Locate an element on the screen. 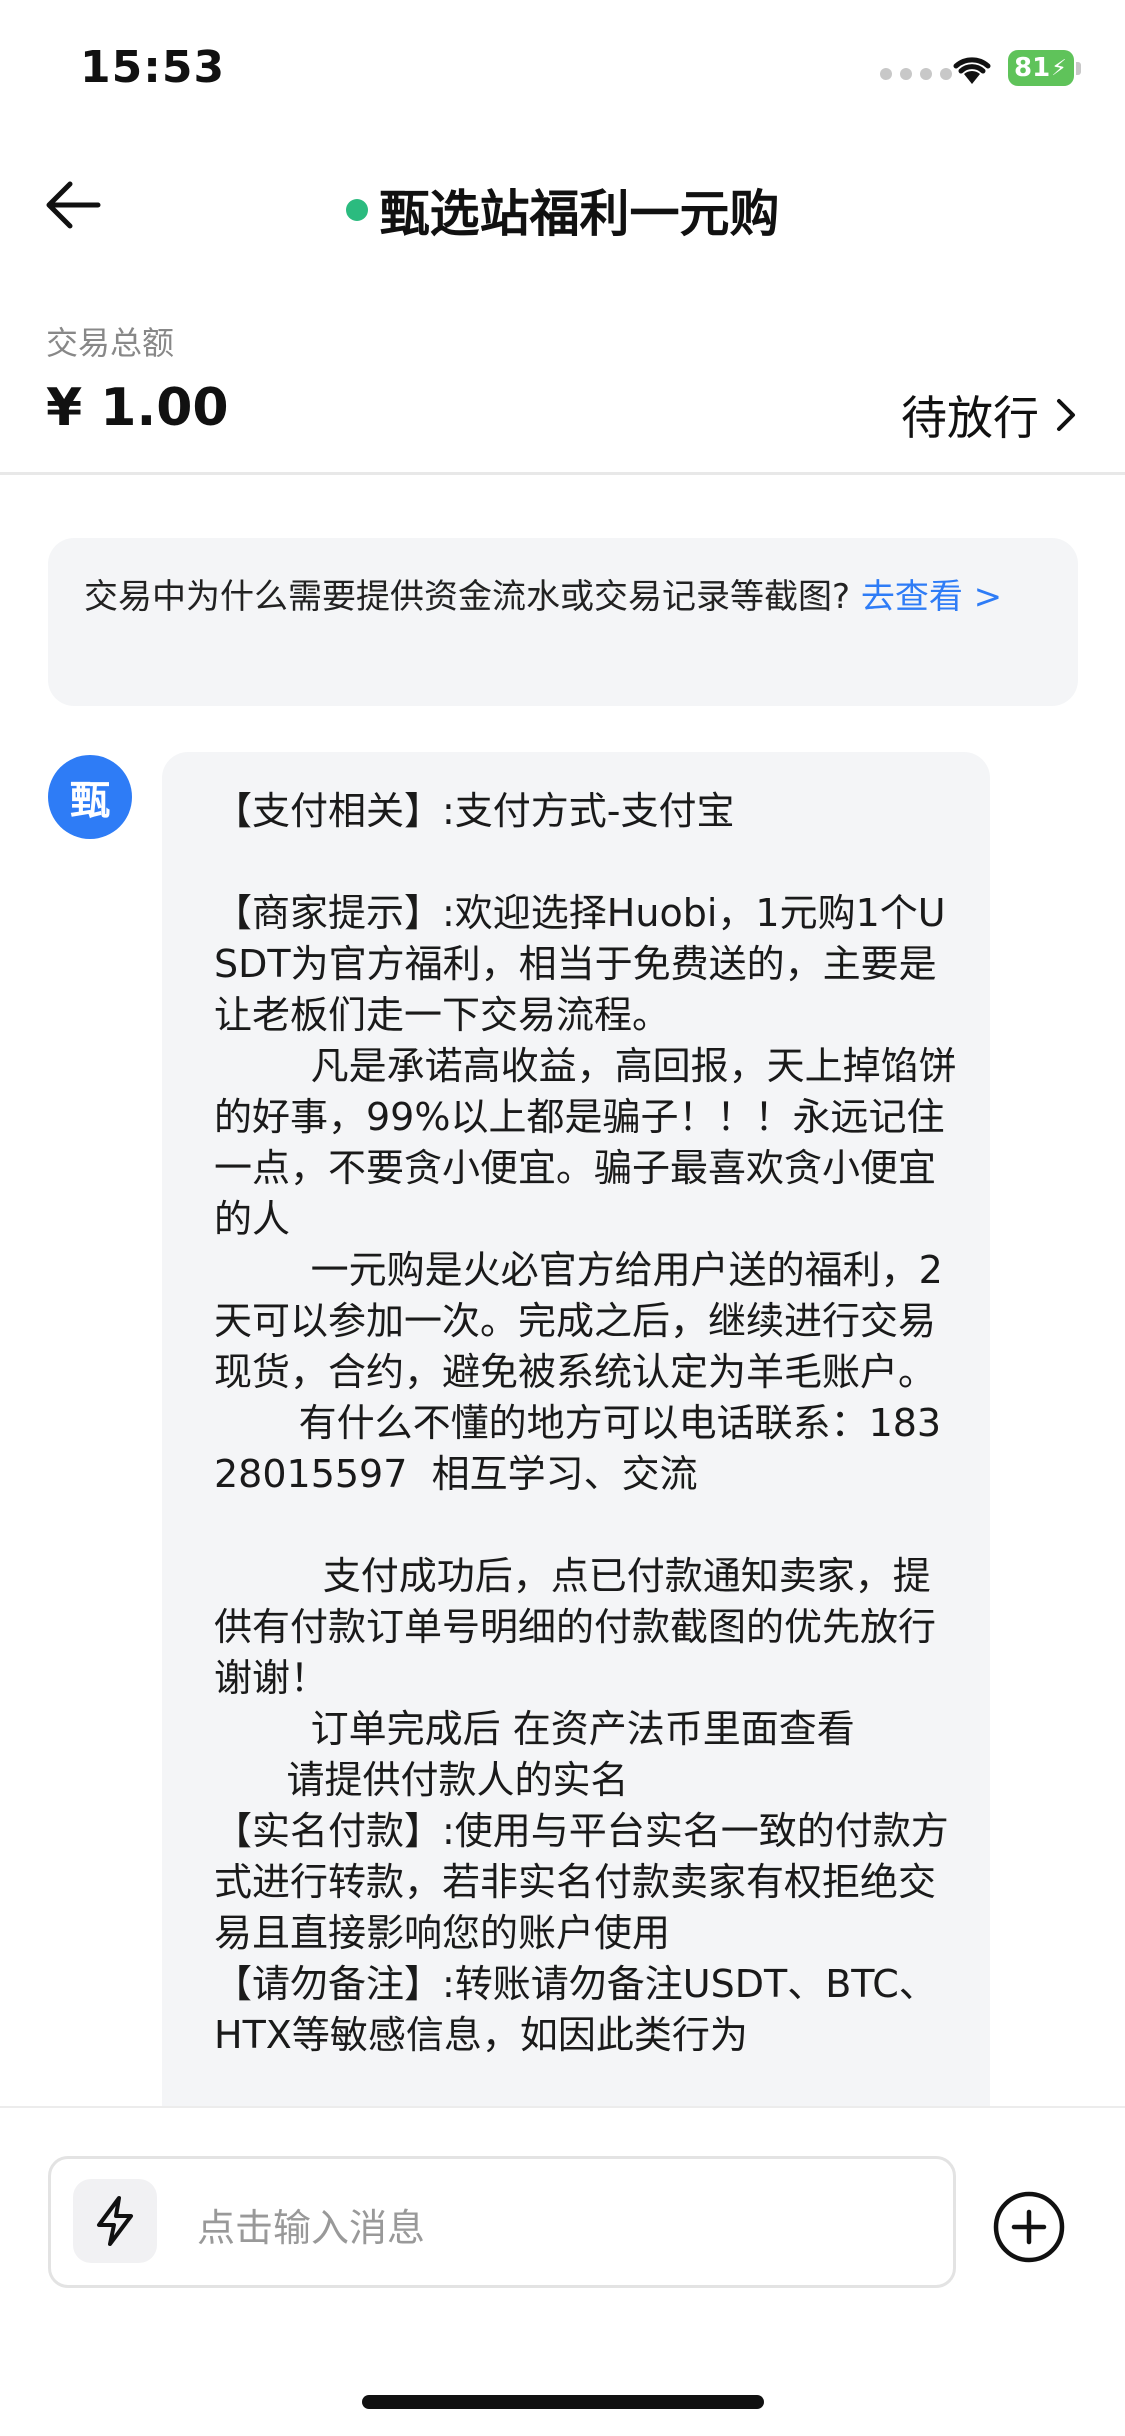 This screenshot has height=2436, width=1125. quick-reply-button is located at coordinates (115, 2221).